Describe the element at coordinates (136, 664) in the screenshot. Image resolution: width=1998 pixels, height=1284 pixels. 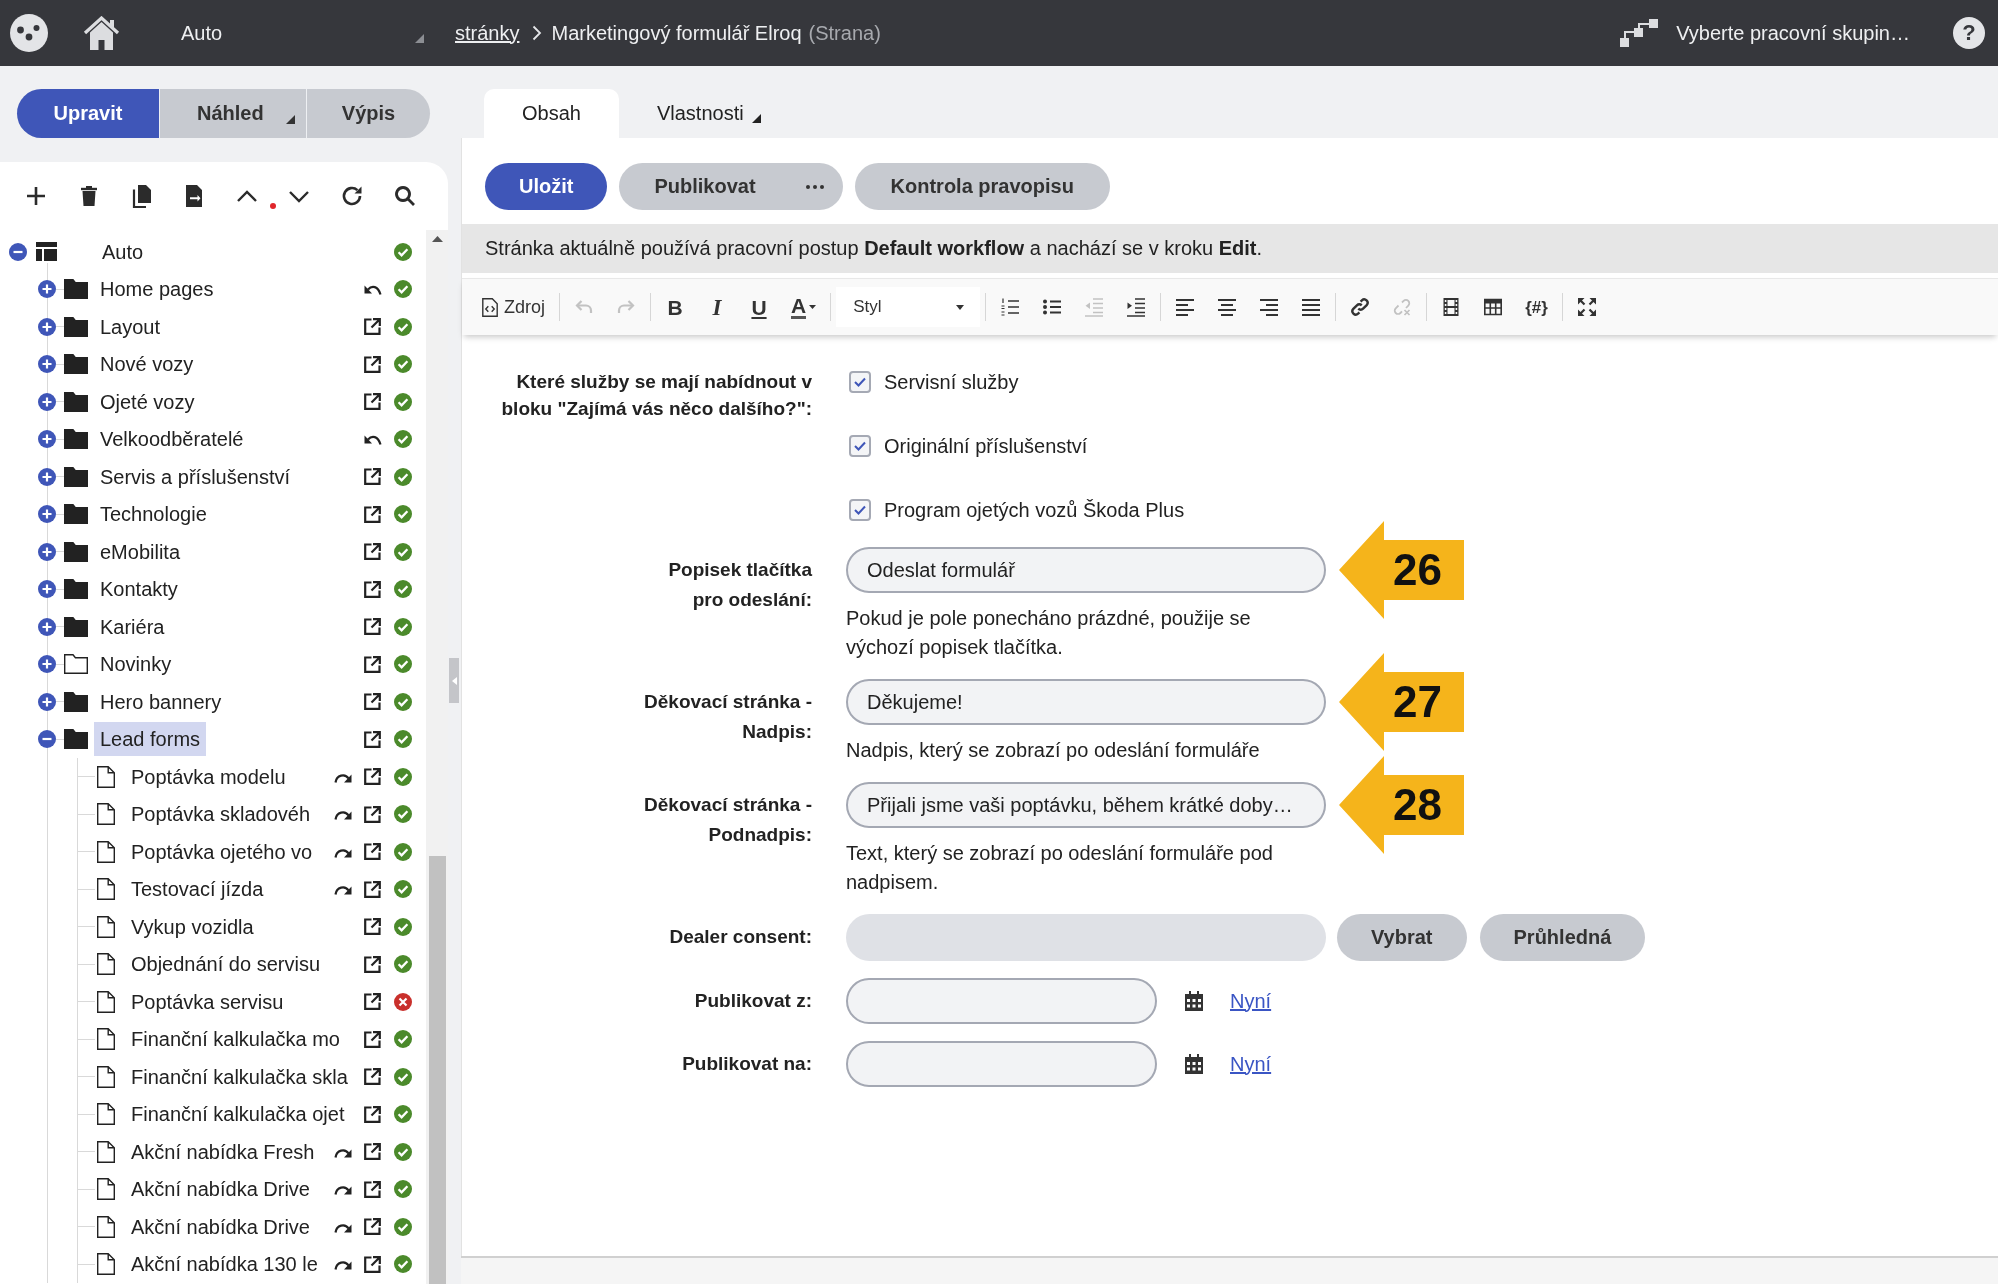
I see `tree-item: Novinky` at that location.